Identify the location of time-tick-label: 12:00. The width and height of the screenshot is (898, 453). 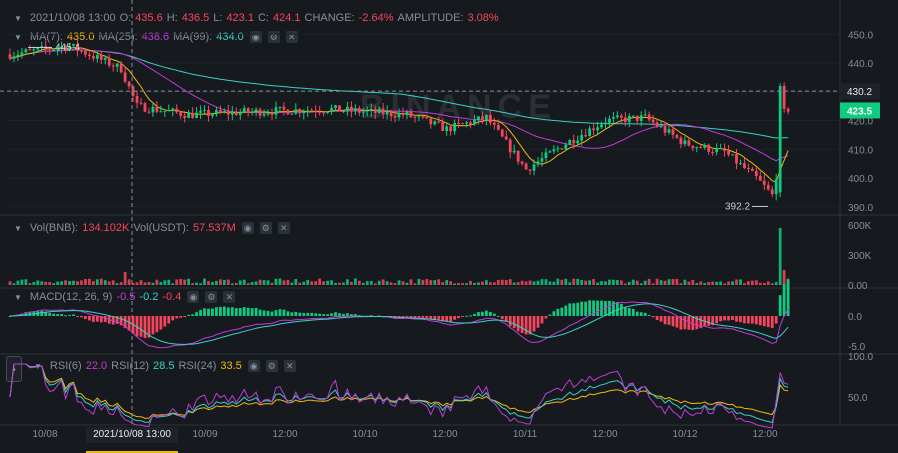
(284, 434).